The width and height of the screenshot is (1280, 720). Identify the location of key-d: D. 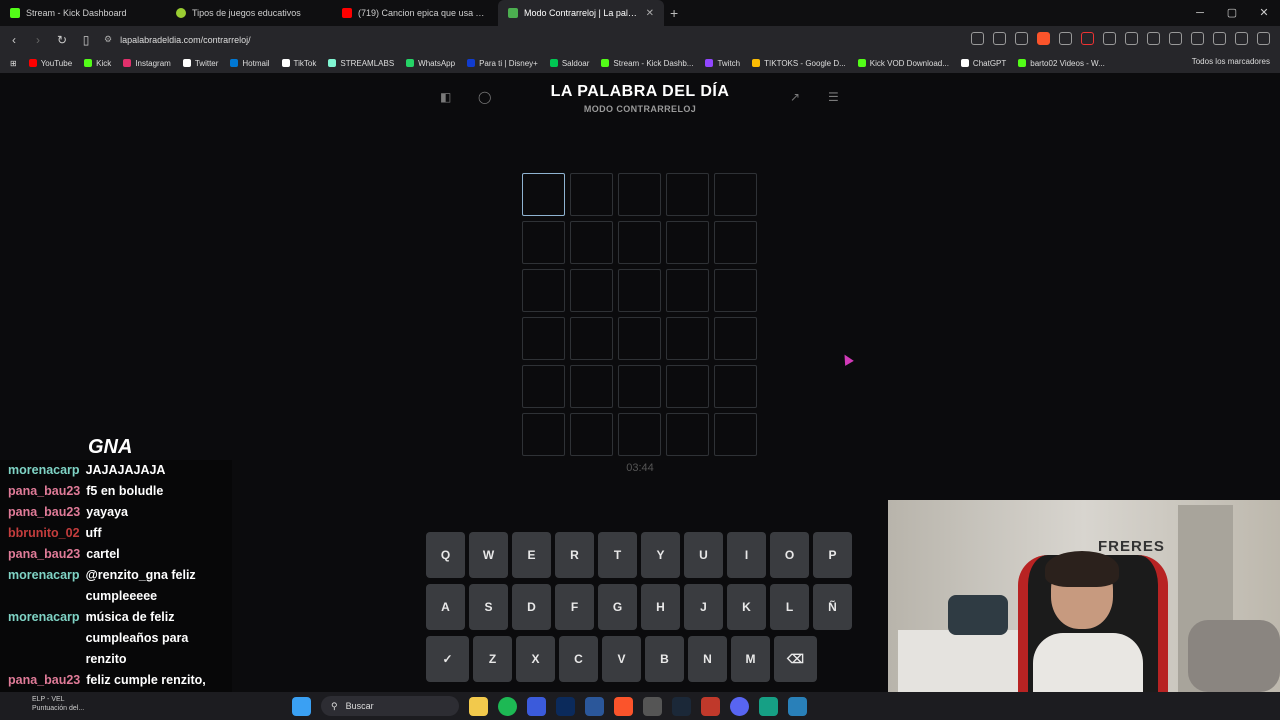
(531, 607).